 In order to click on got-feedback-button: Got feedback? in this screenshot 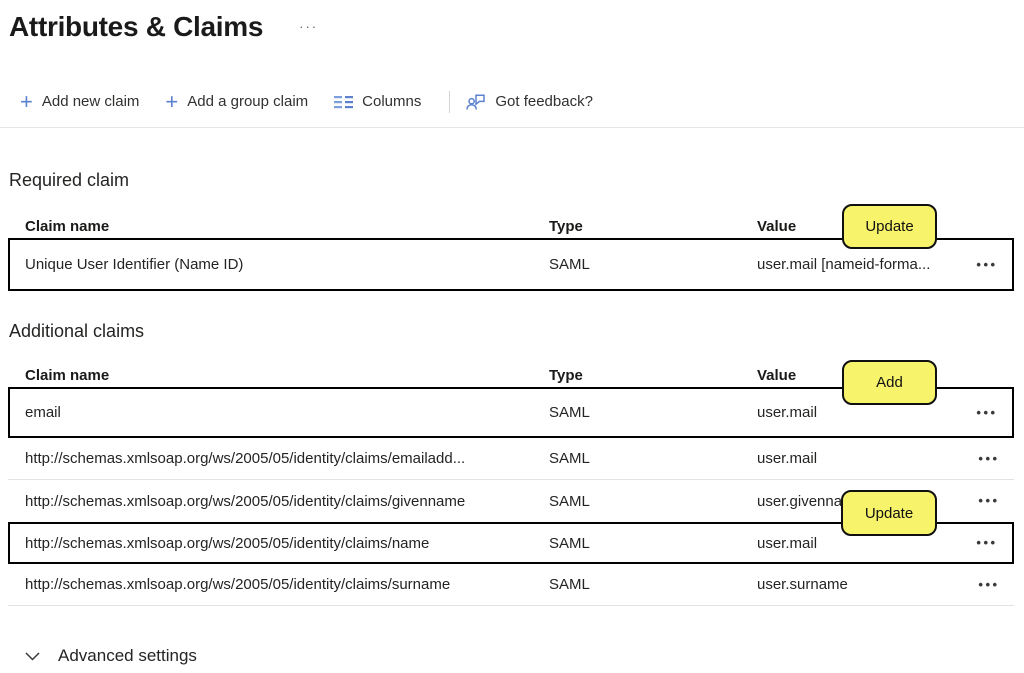, I will do `click(529, 101)`.